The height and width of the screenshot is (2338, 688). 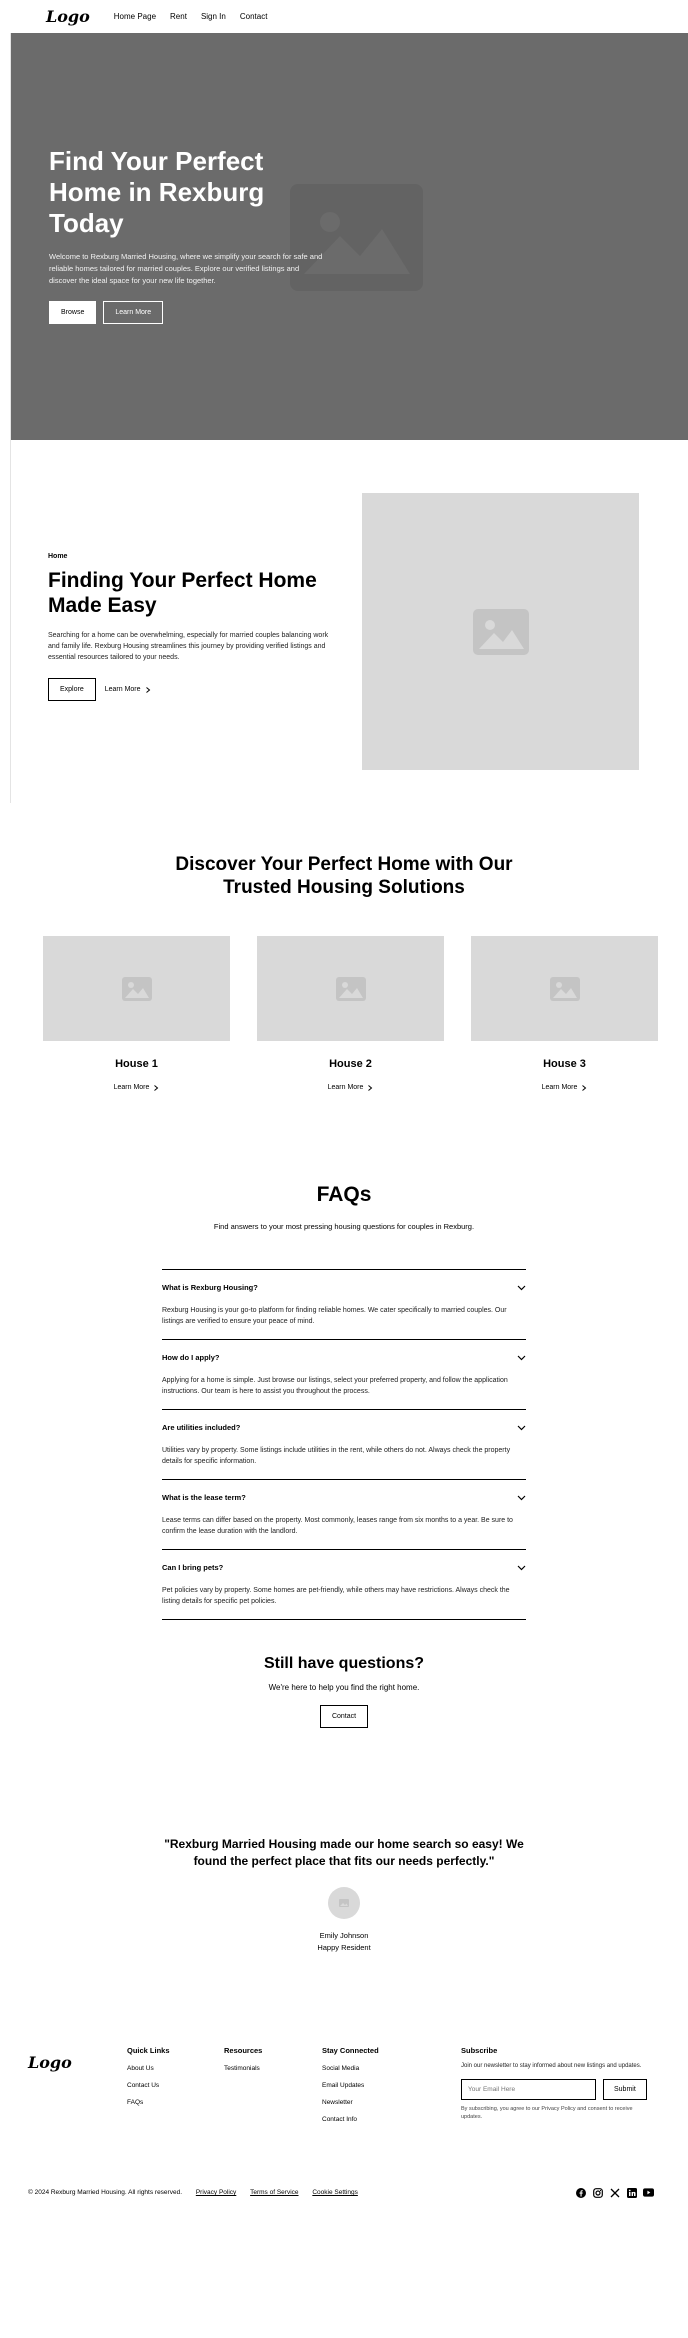 I want to click on terms-of-service-link: Terms of Service, so click(x=274, y=2192).